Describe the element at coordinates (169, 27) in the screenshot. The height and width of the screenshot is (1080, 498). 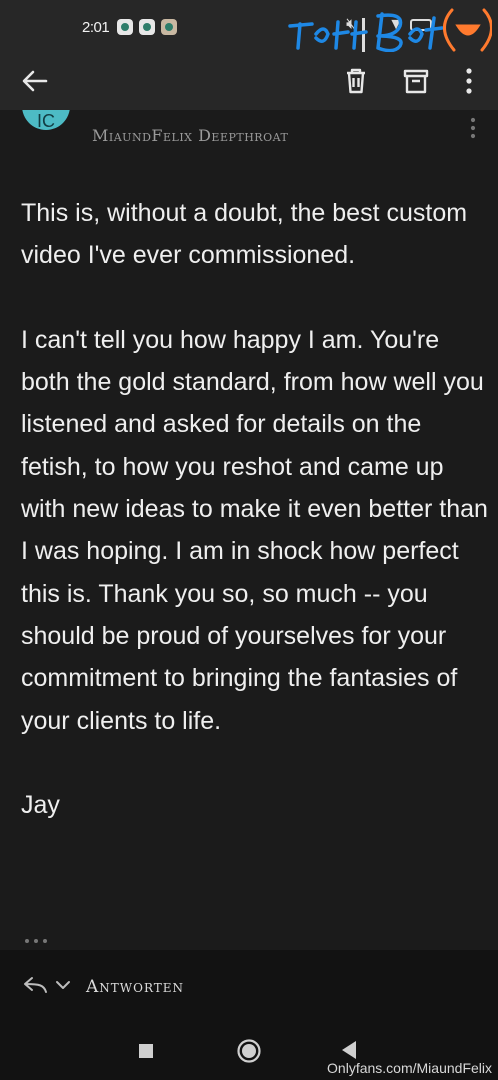
I see `photo-notification-icon` at that location.